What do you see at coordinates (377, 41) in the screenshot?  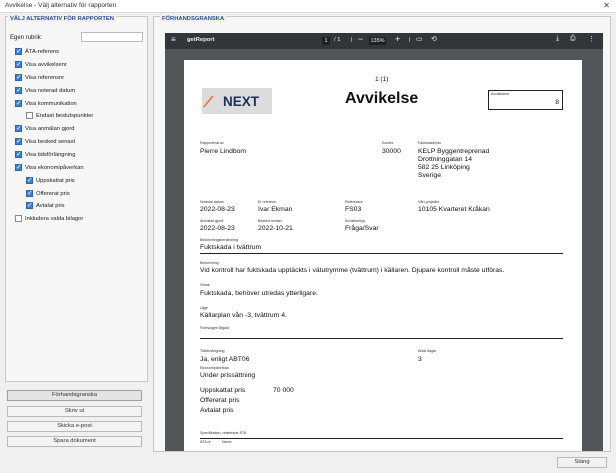 I see `zoom-level: 135%` at bounding box center [377, 41].